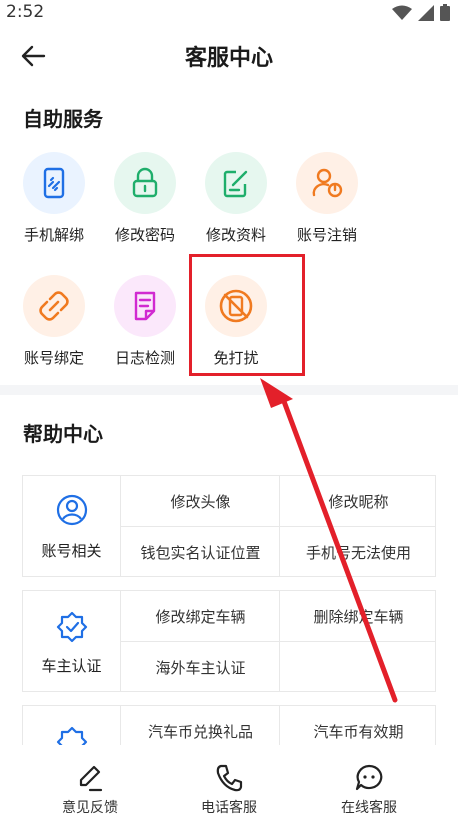 This screenshot has width=458, height=820. I want to click on nav-bar: 客服中心, so click(229, 56).